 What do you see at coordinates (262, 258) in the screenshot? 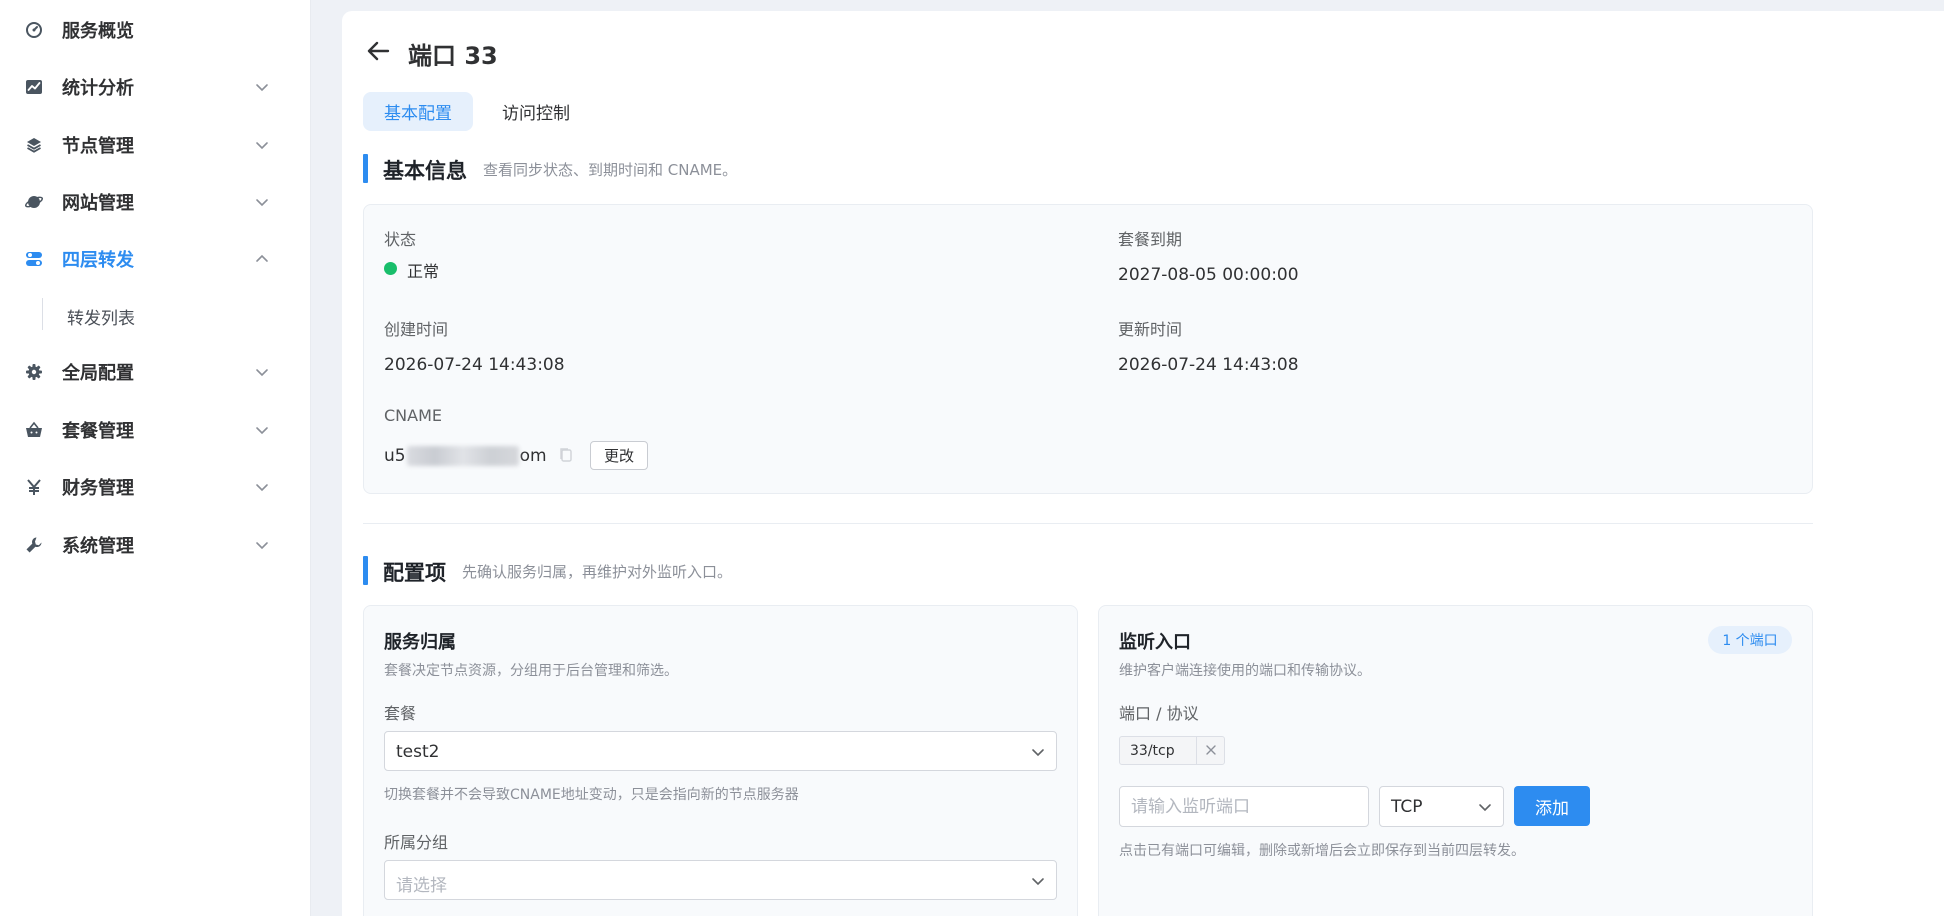
I see `chevron-up-icon` at bounding box center [262, 258].